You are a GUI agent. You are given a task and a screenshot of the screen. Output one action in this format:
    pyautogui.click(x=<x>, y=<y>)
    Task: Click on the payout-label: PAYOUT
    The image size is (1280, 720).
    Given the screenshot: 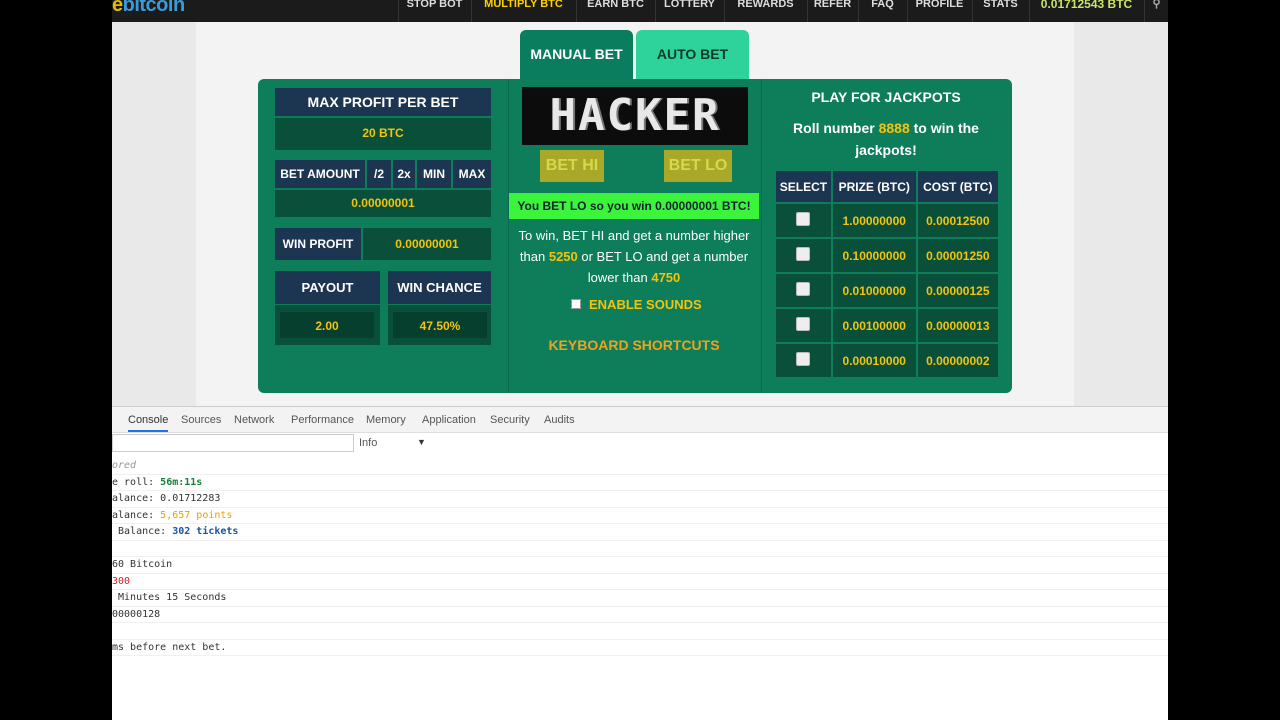 What is the action you would take?
    pyautogui.click(x=327, y=287)
    